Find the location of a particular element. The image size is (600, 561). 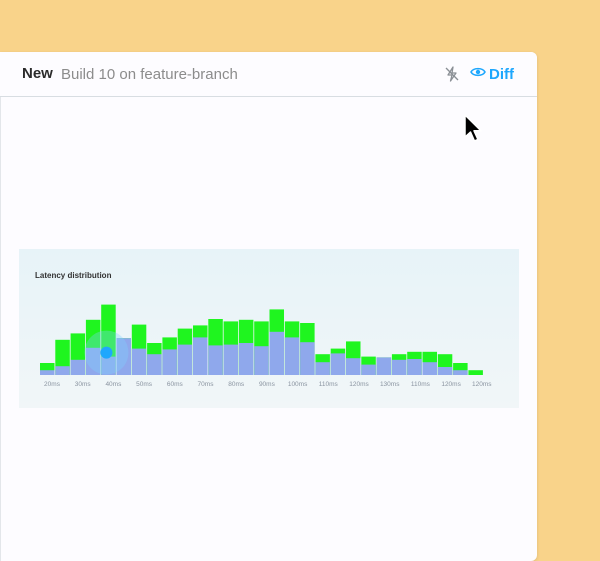

hover-dot is located at coordinates (106, 352).